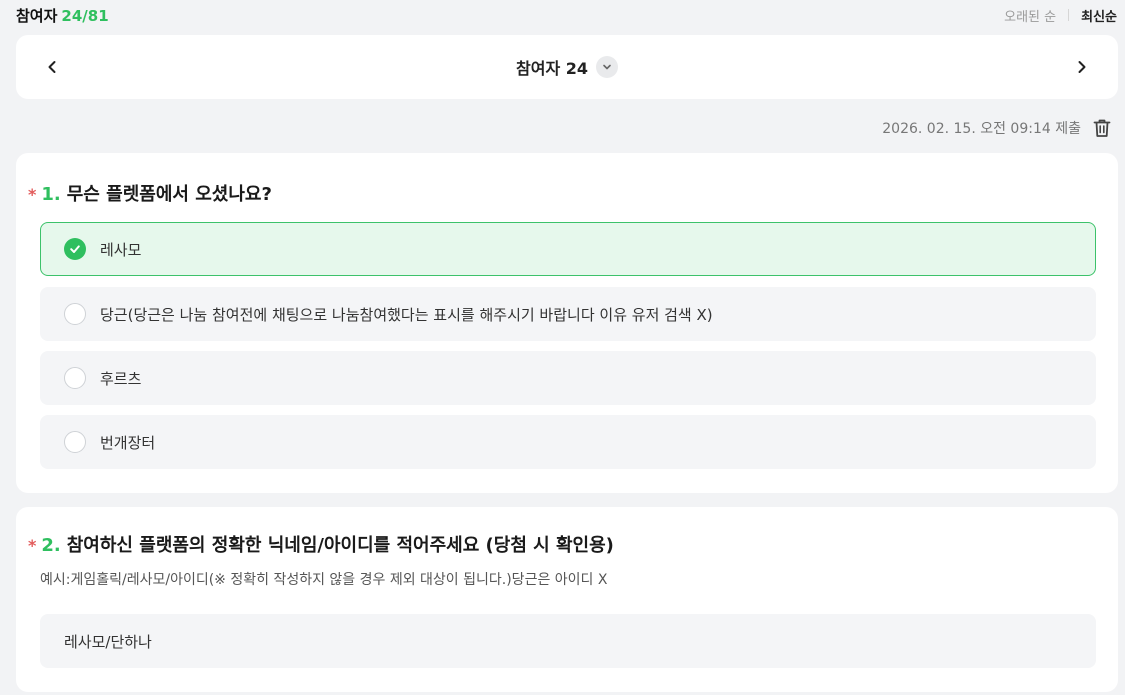 The image size is (1125, 695). I want to click on prev-participant-button, so click(52, 67).